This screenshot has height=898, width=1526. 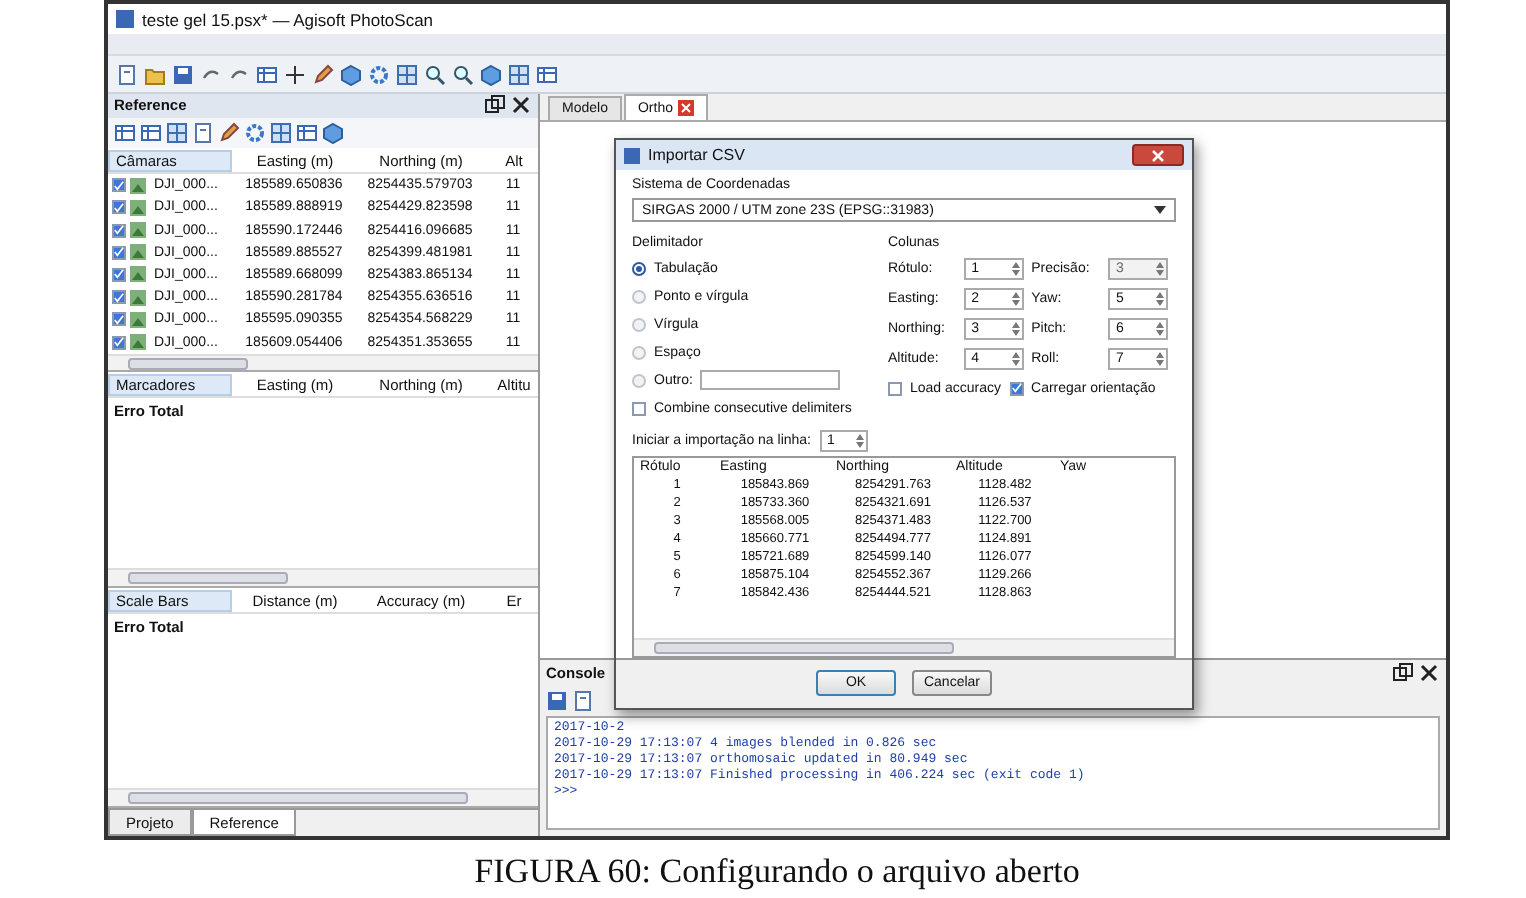 What do you see at coordinates (463, 74) in the screenshot?
I see `zoom-out-icon` at bounding box center [463, 74].